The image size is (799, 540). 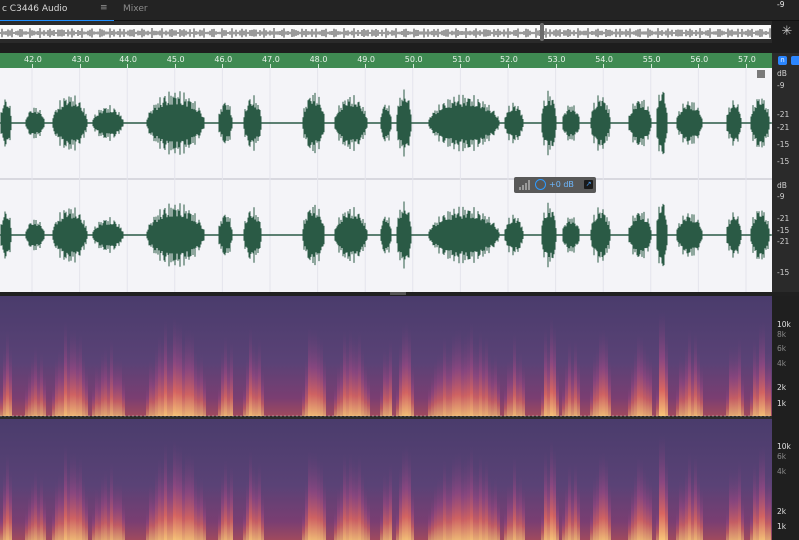 I want to click on ruler-tick-label: 49.0, so click(x=366, y=59).